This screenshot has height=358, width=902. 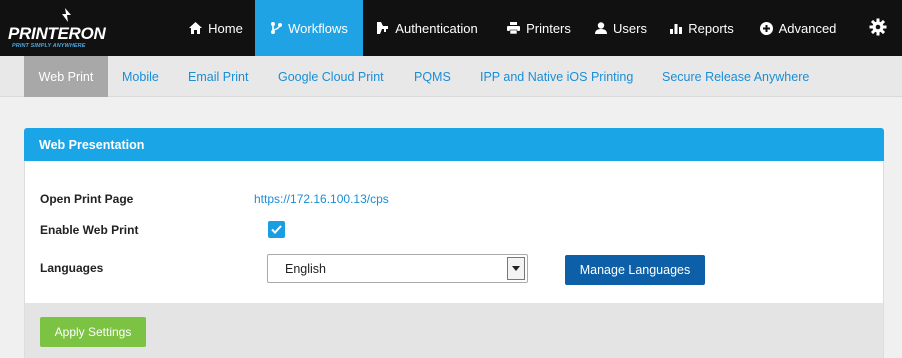 What do you see at coordinates (711, 28) in the screenshot?
I see `nav-reports-label: Reports` at bounding box center [711, 28].